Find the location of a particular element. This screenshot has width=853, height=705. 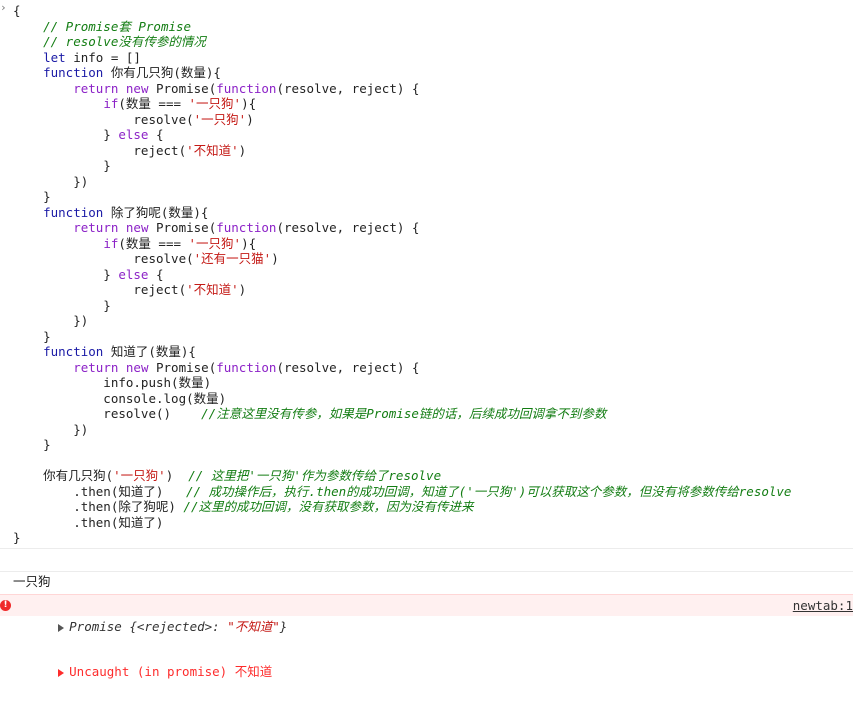

code-line: .then(知道了) is located at coordinates (88, 523).